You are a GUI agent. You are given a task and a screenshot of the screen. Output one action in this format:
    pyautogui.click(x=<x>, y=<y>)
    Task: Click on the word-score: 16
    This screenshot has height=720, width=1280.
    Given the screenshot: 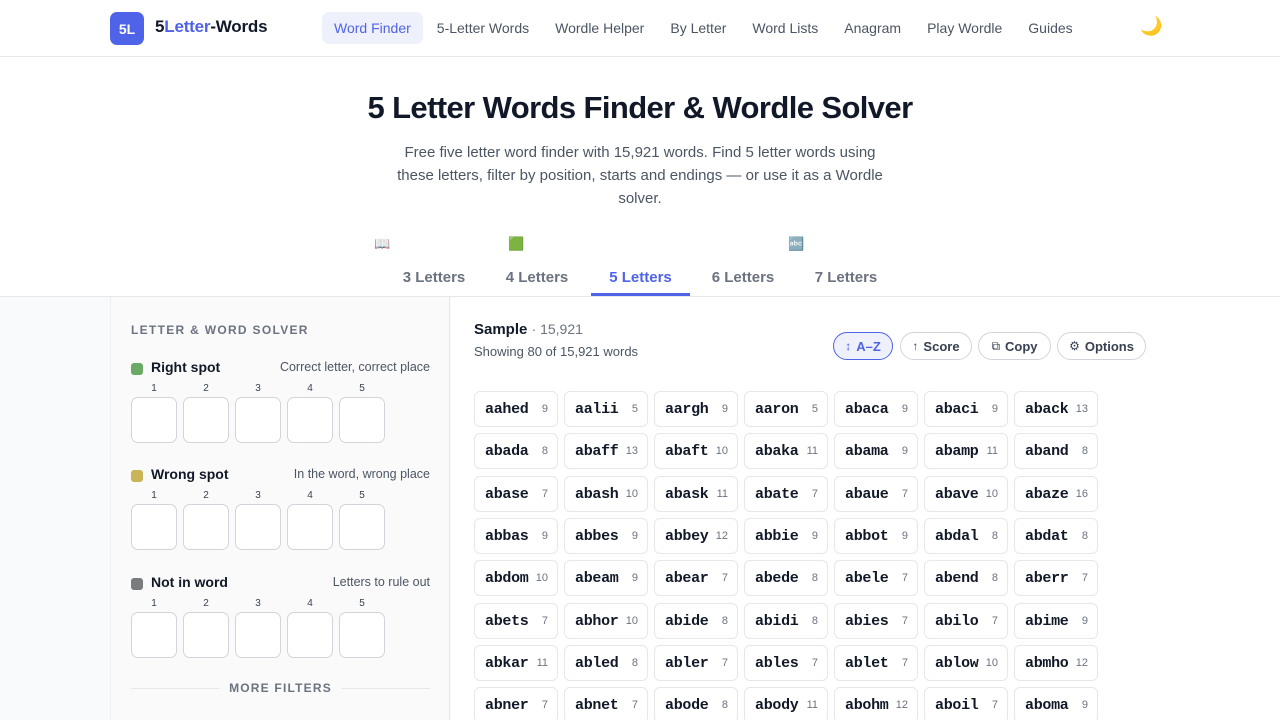 What is the action you would take?
    pyautogui.click(x=1081, y=493)
    